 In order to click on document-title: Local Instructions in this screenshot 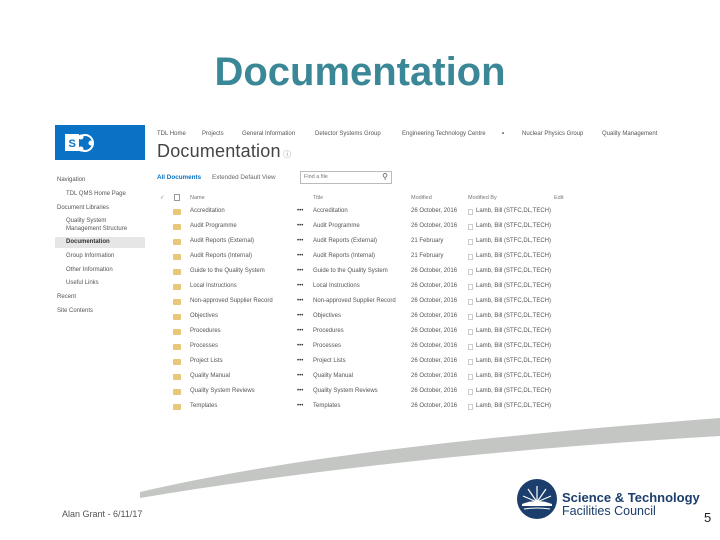, I will do `click(336, 286)`.